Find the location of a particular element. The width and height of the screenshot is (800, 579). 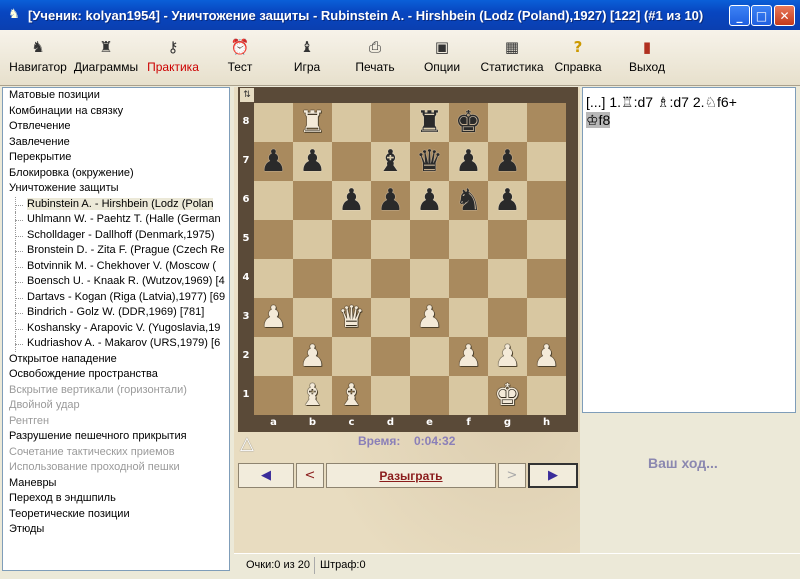

game-item: Scholldager - Dallhoff (Denmark,1975) is located at coordinates (116, 235).